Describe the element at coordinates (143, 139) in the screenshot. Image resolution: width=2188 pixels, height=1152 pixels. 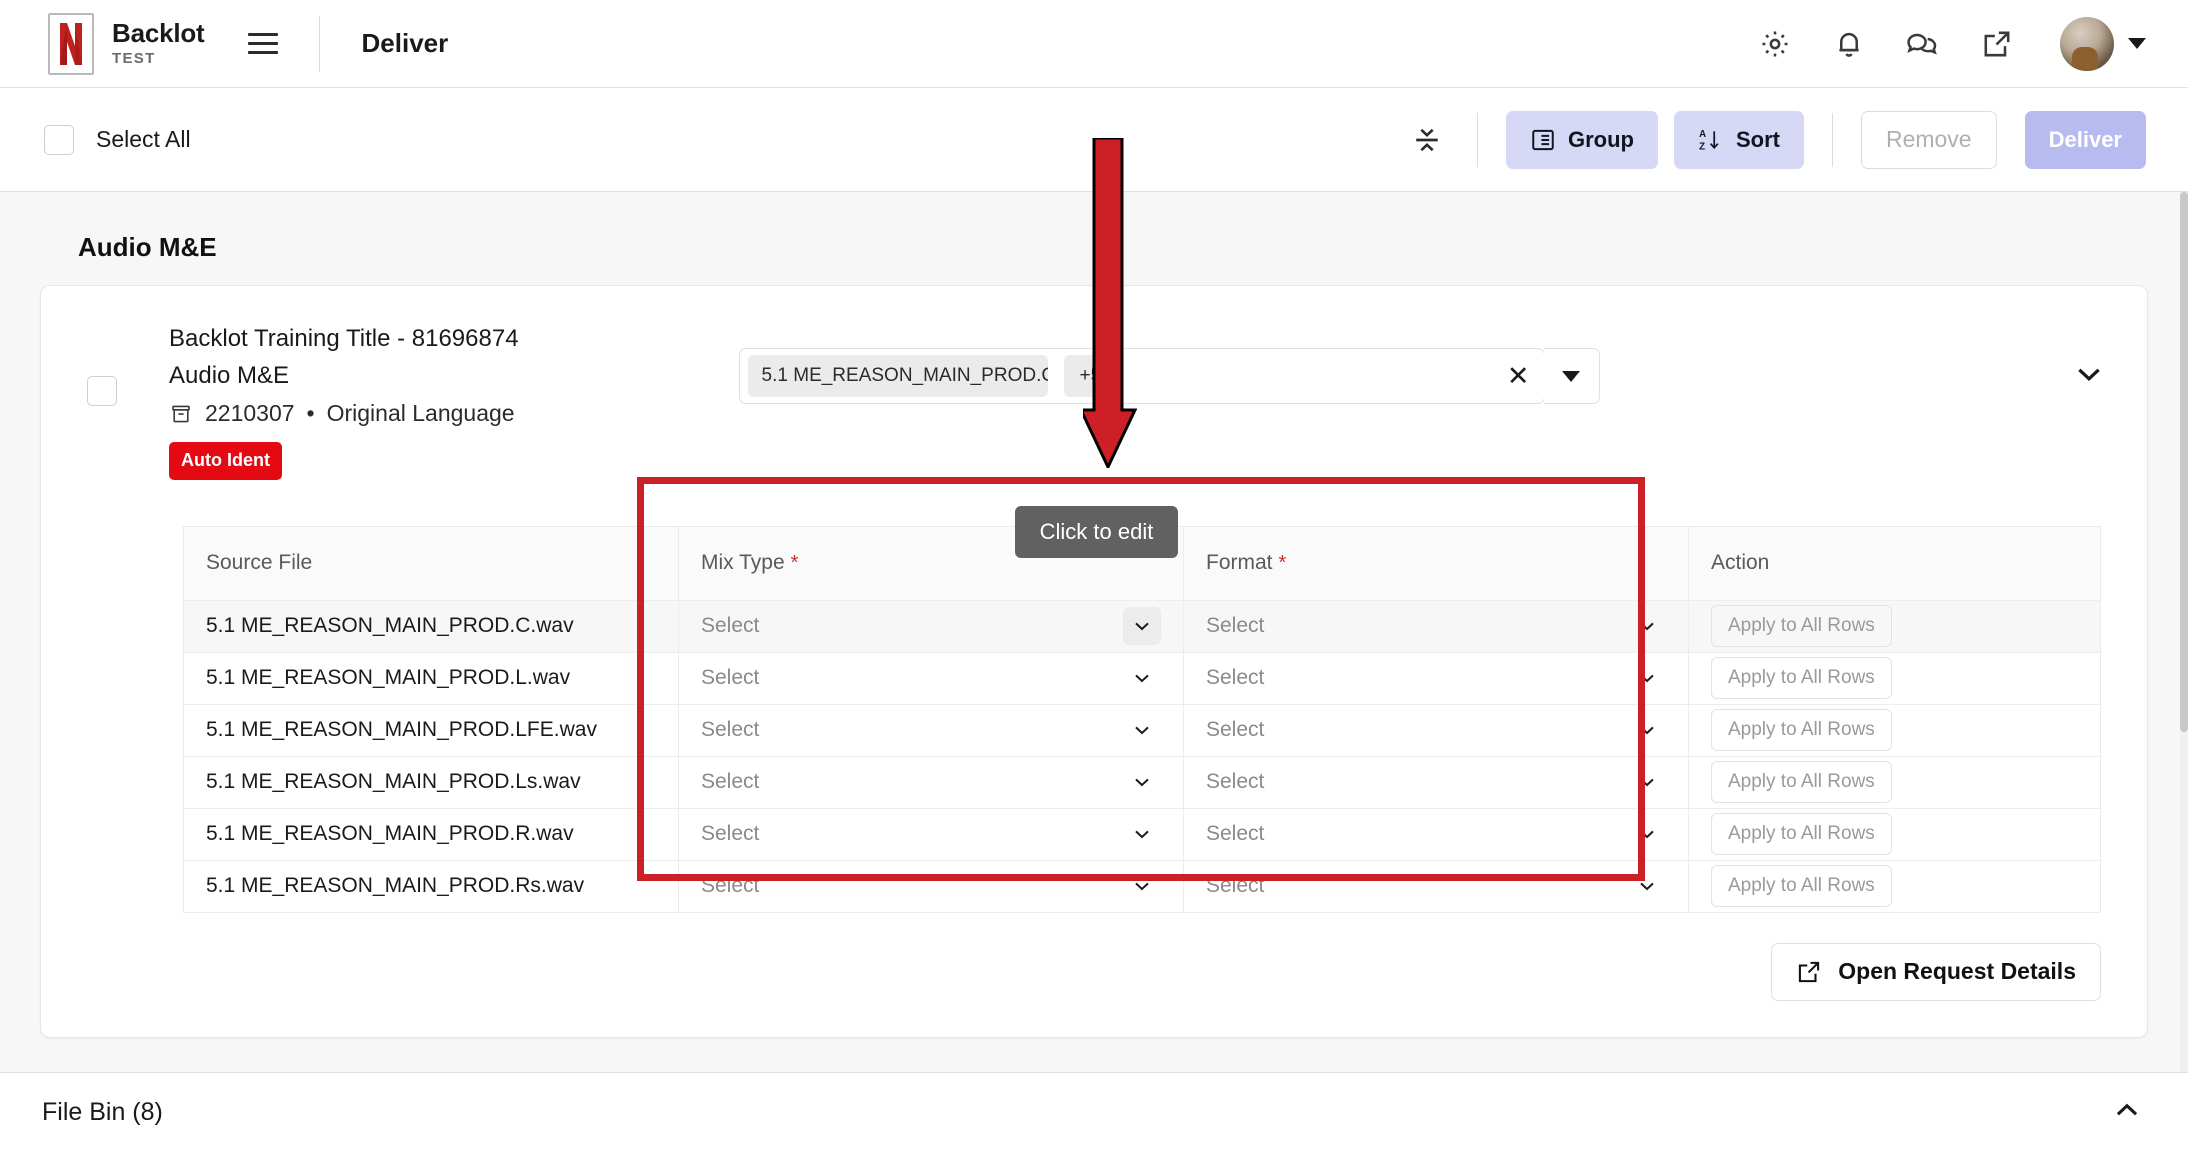
I see `select-all-label: Select All` at that location.